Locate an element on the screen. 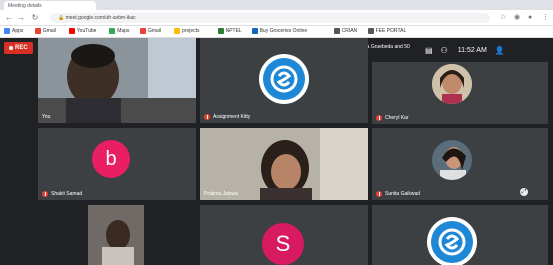  bookmark-label: Apps is located at coordinates (18, 31).